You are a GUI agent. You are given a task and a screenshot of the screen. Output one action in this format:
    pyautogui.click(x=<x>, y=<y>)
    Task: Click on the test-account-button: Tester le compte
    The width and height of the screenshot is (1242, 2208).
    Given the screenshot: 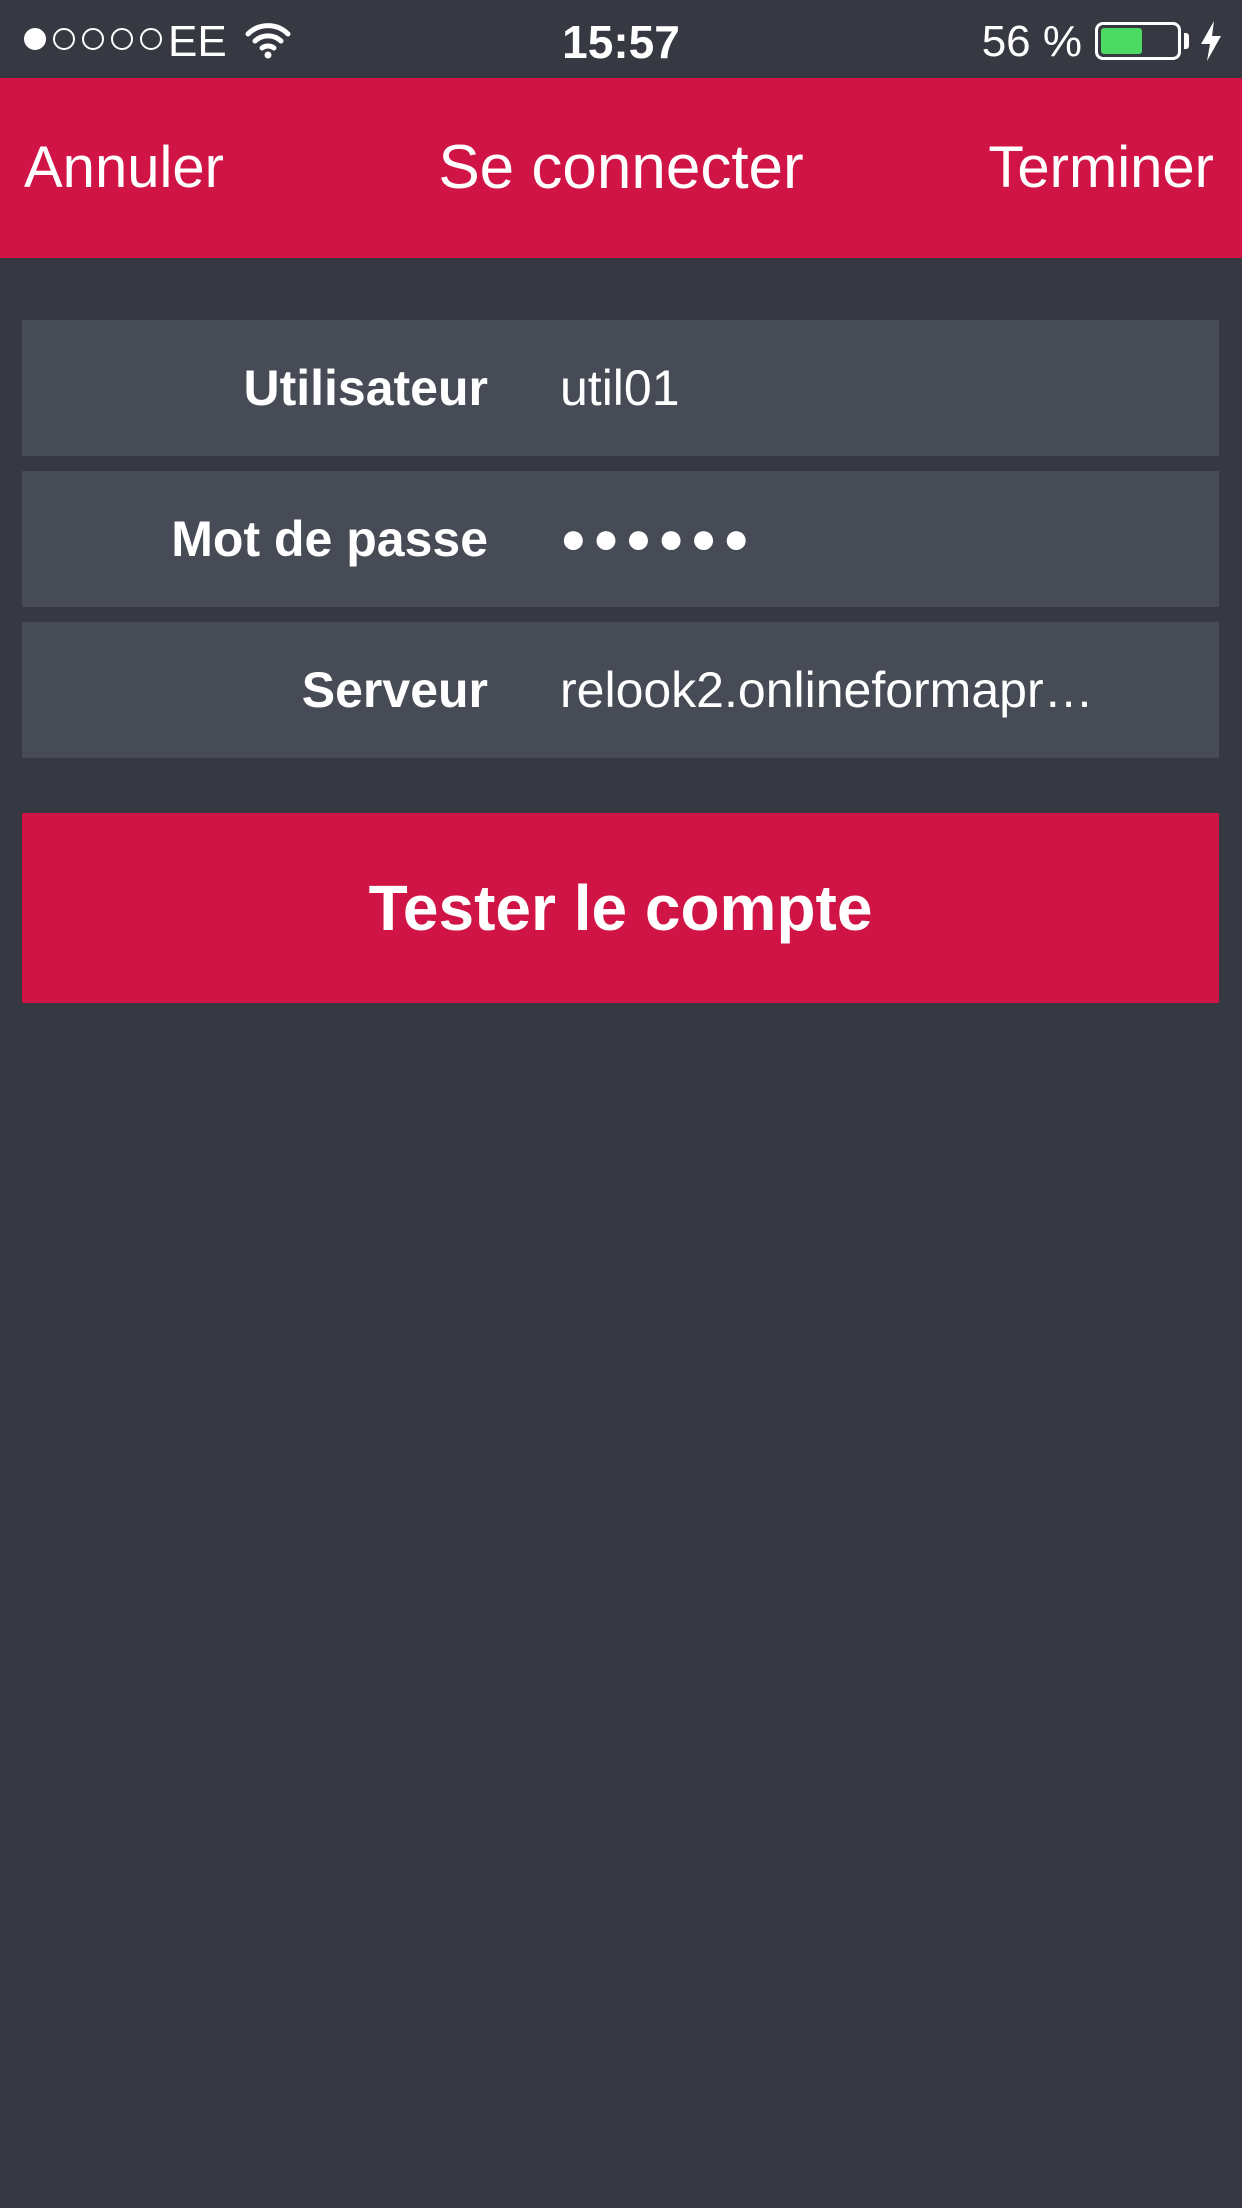 What is the action you would take?
    pyautogui.click(x=620, y=908)
    